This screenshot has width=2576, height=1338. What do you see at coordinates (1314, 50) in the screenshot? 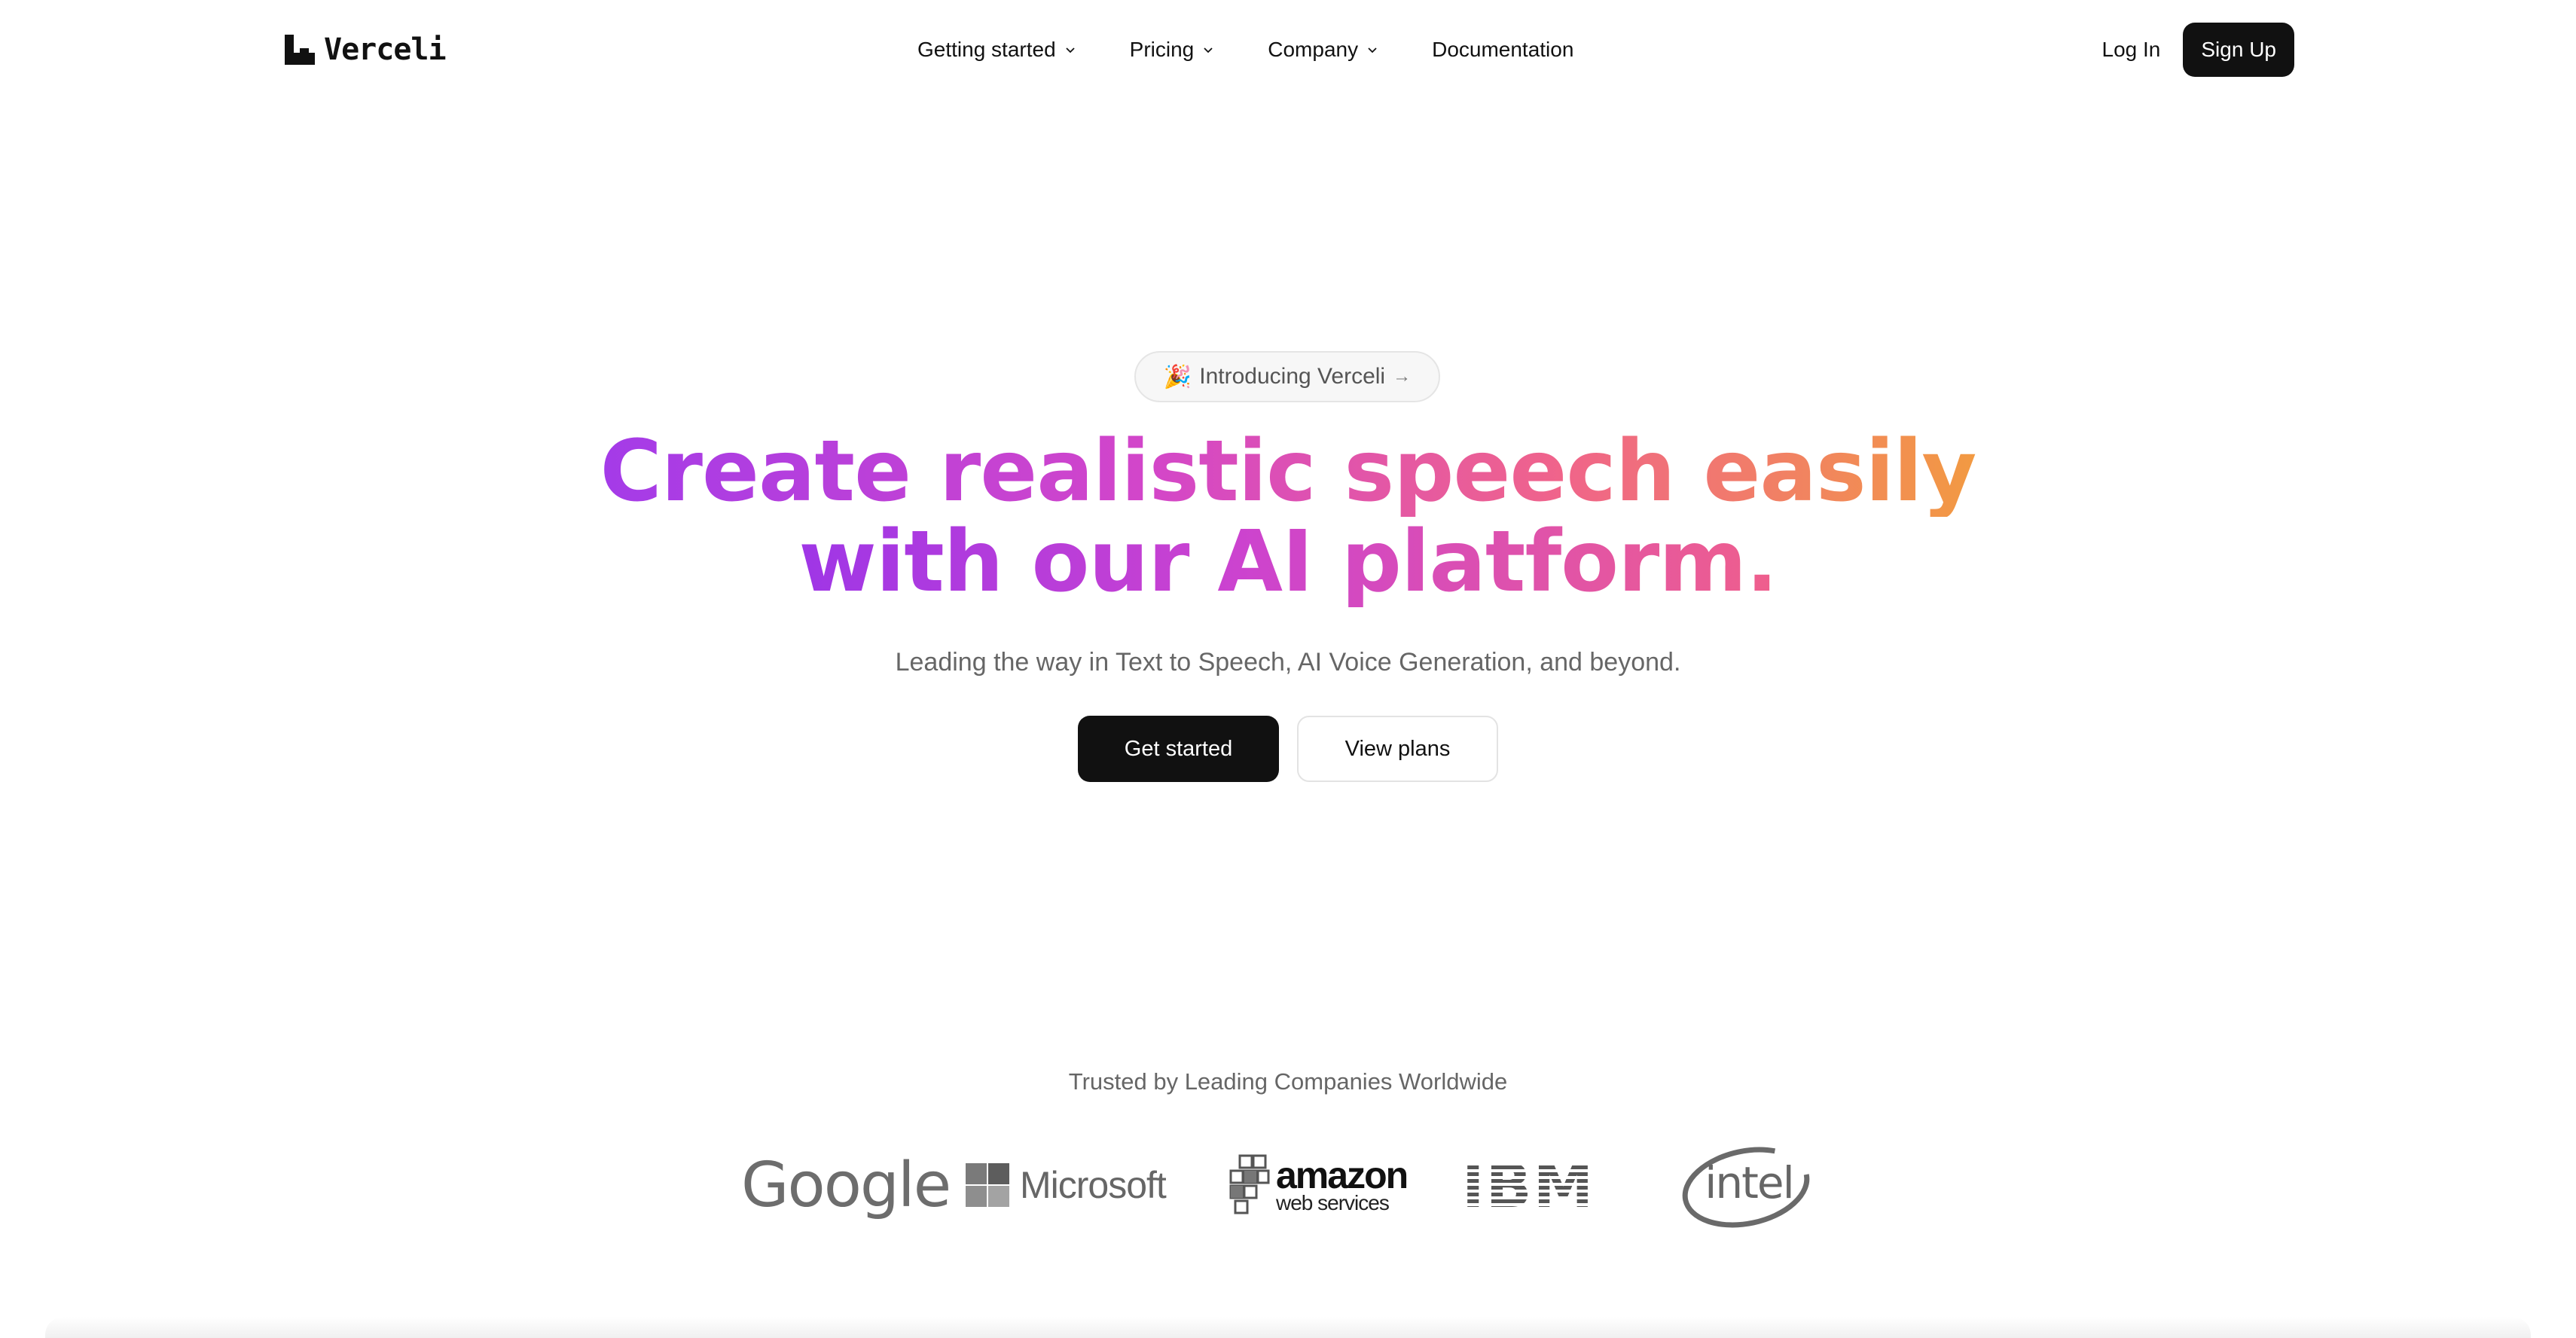
I see `nav-item-label: Company` at bounding box center [1314, 50].